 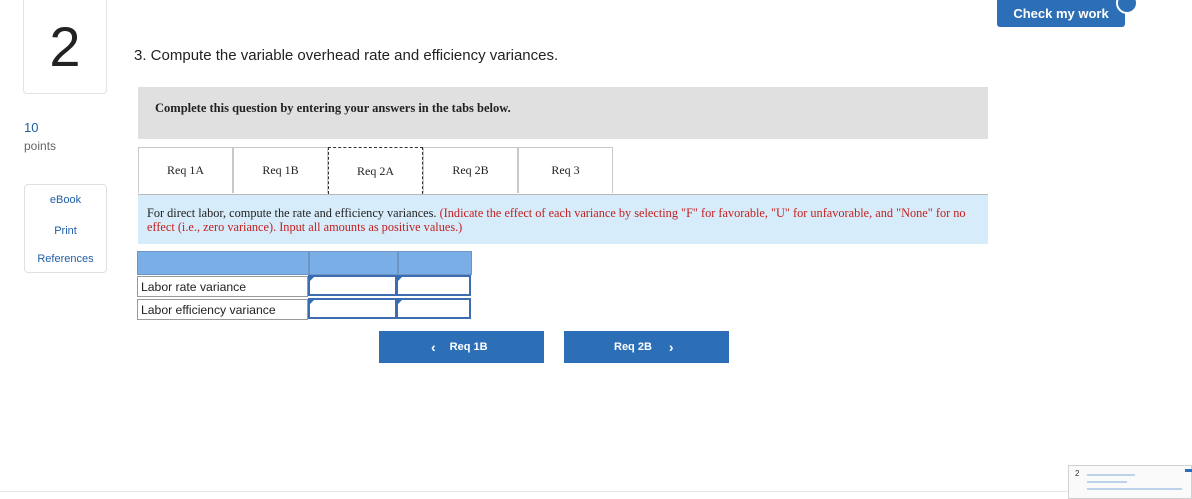 I want to click on chevron-right-icon: ›, so click(x=671, y=347).